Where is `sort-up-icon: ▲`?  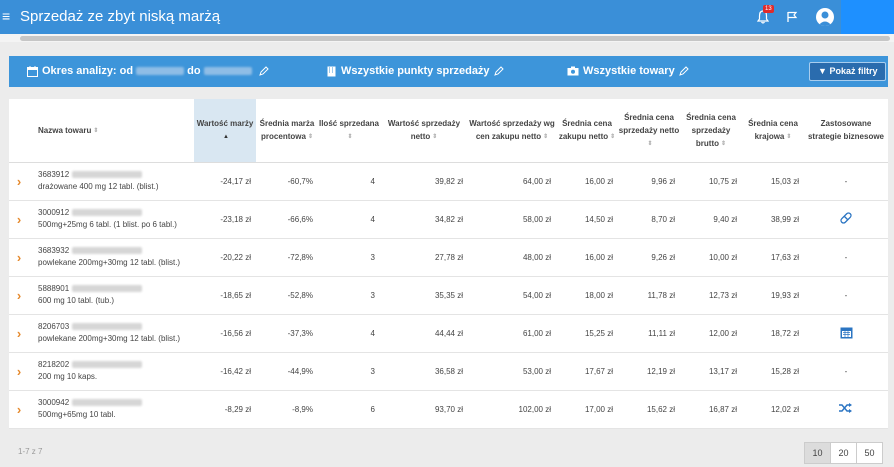 sort-up-icon: ▲ is located at coordinates (226, 137).